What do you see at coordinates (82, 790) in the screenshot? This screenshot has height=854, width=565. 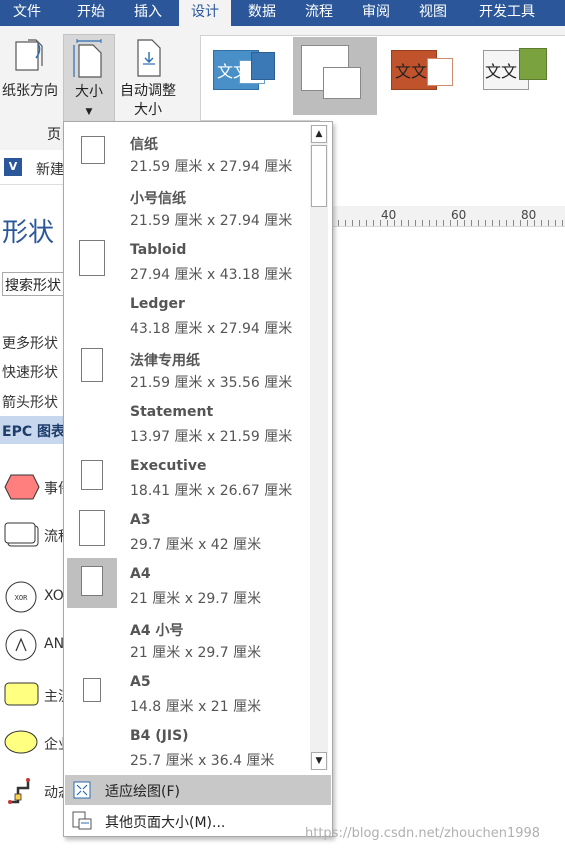 I see `fit-to-drawing-icon` at bounding box center [82, 790].